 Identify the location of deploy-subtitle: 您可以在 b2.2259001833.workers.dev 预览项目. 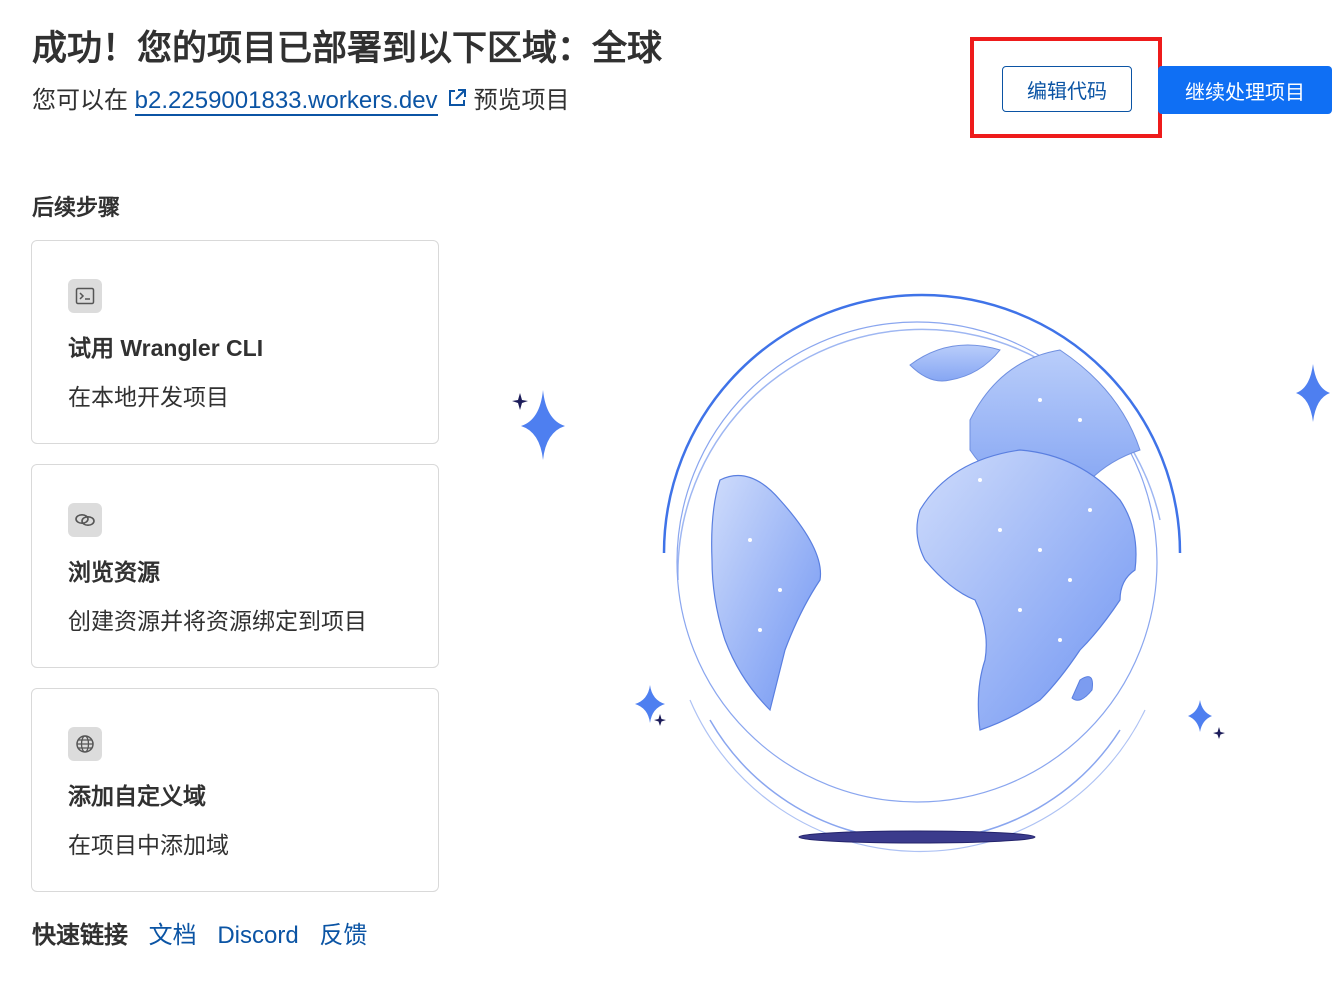
(301, 98).